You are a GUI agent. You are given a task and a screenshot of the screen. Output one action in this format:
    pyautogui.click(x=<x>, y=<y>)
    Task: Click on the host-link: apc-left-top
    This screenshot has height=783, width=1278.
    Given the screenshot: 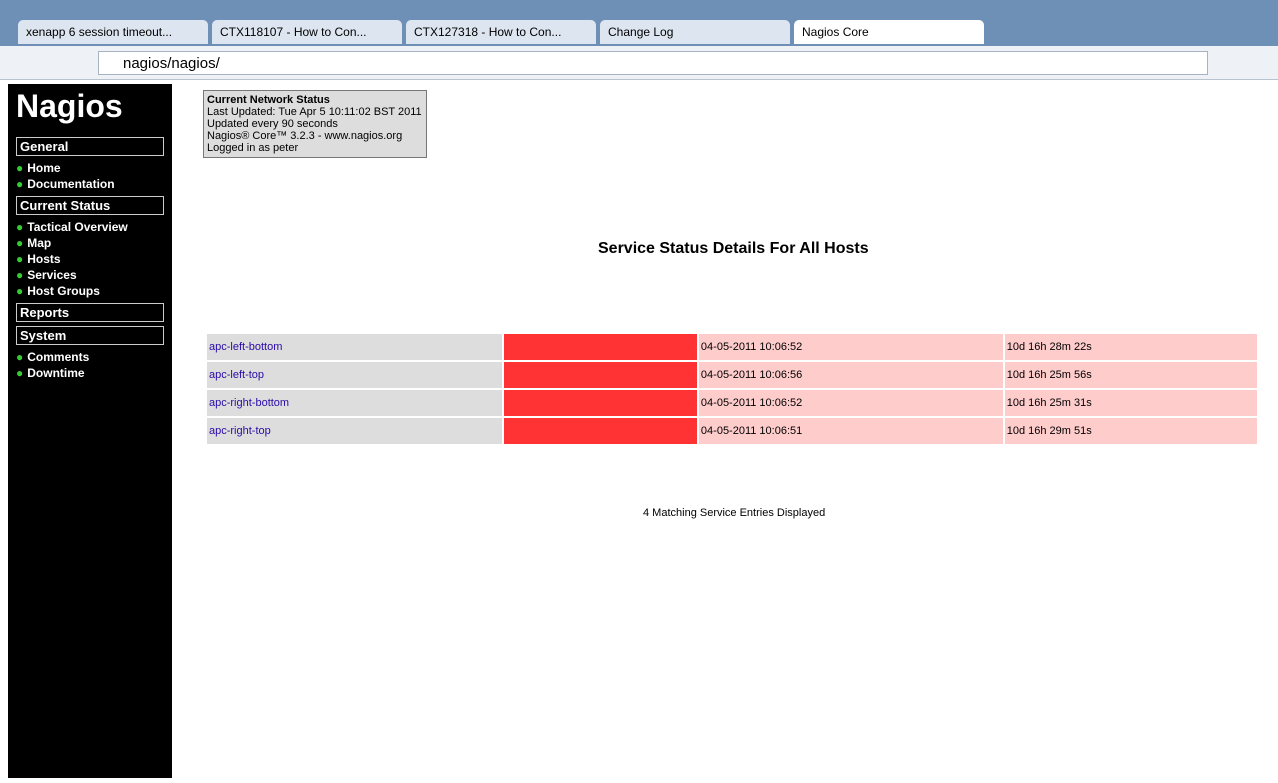 What is the action you would take?
    pyautogui.click(x=354, y=375)
    